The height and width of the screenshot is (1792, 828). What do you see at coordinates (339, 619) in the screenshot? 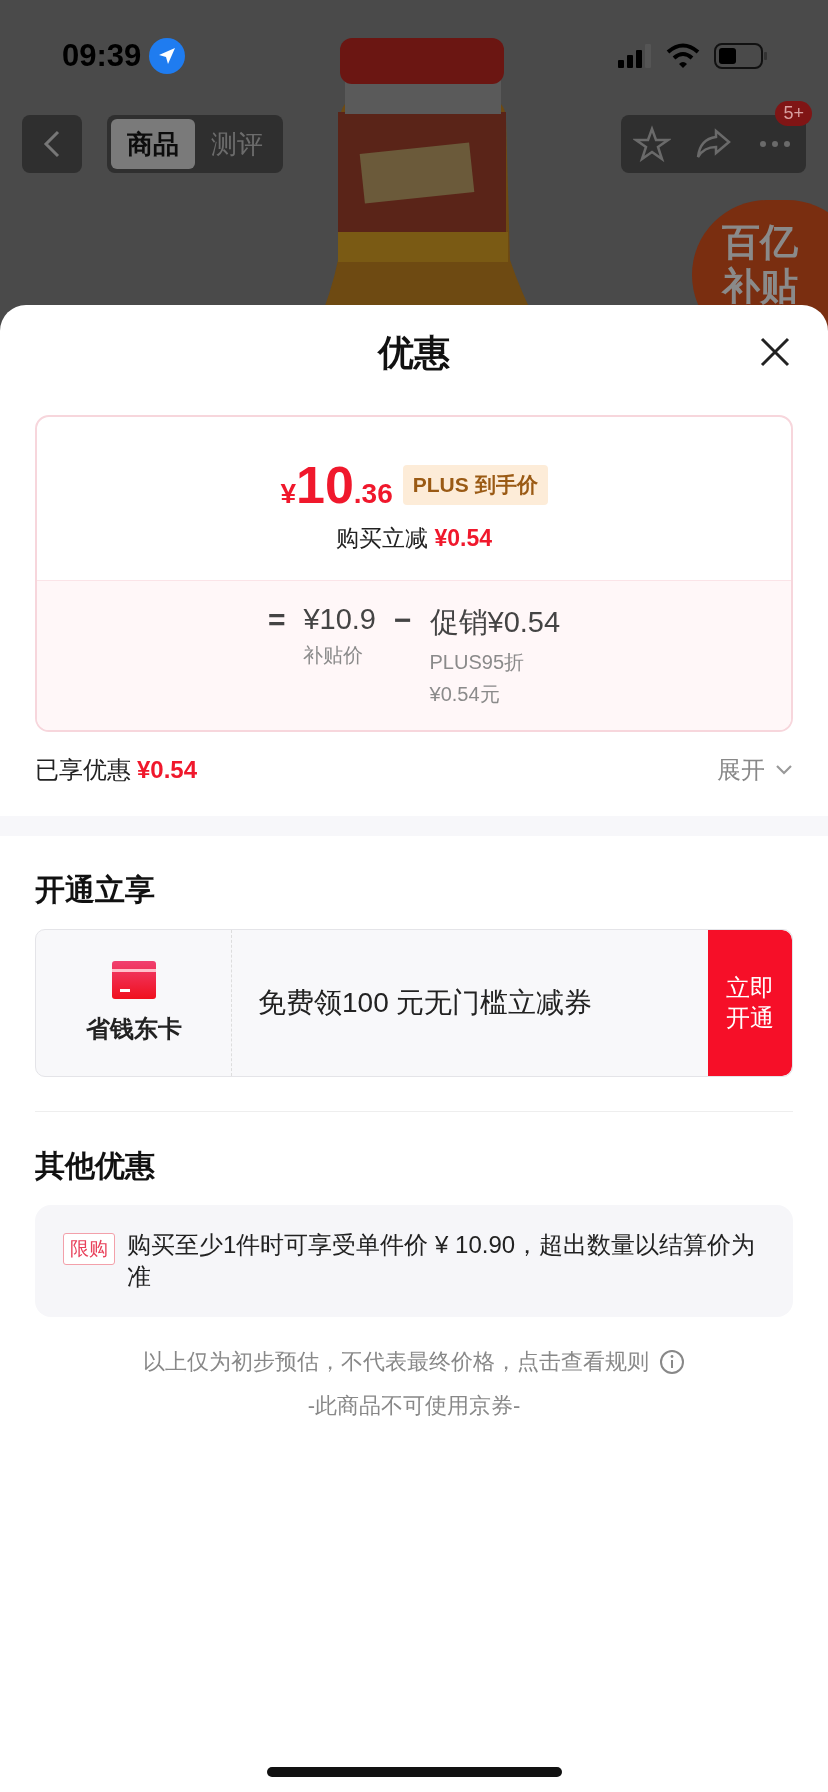
I see `price-term: ¥10.9` at bounding box center [339, 619].